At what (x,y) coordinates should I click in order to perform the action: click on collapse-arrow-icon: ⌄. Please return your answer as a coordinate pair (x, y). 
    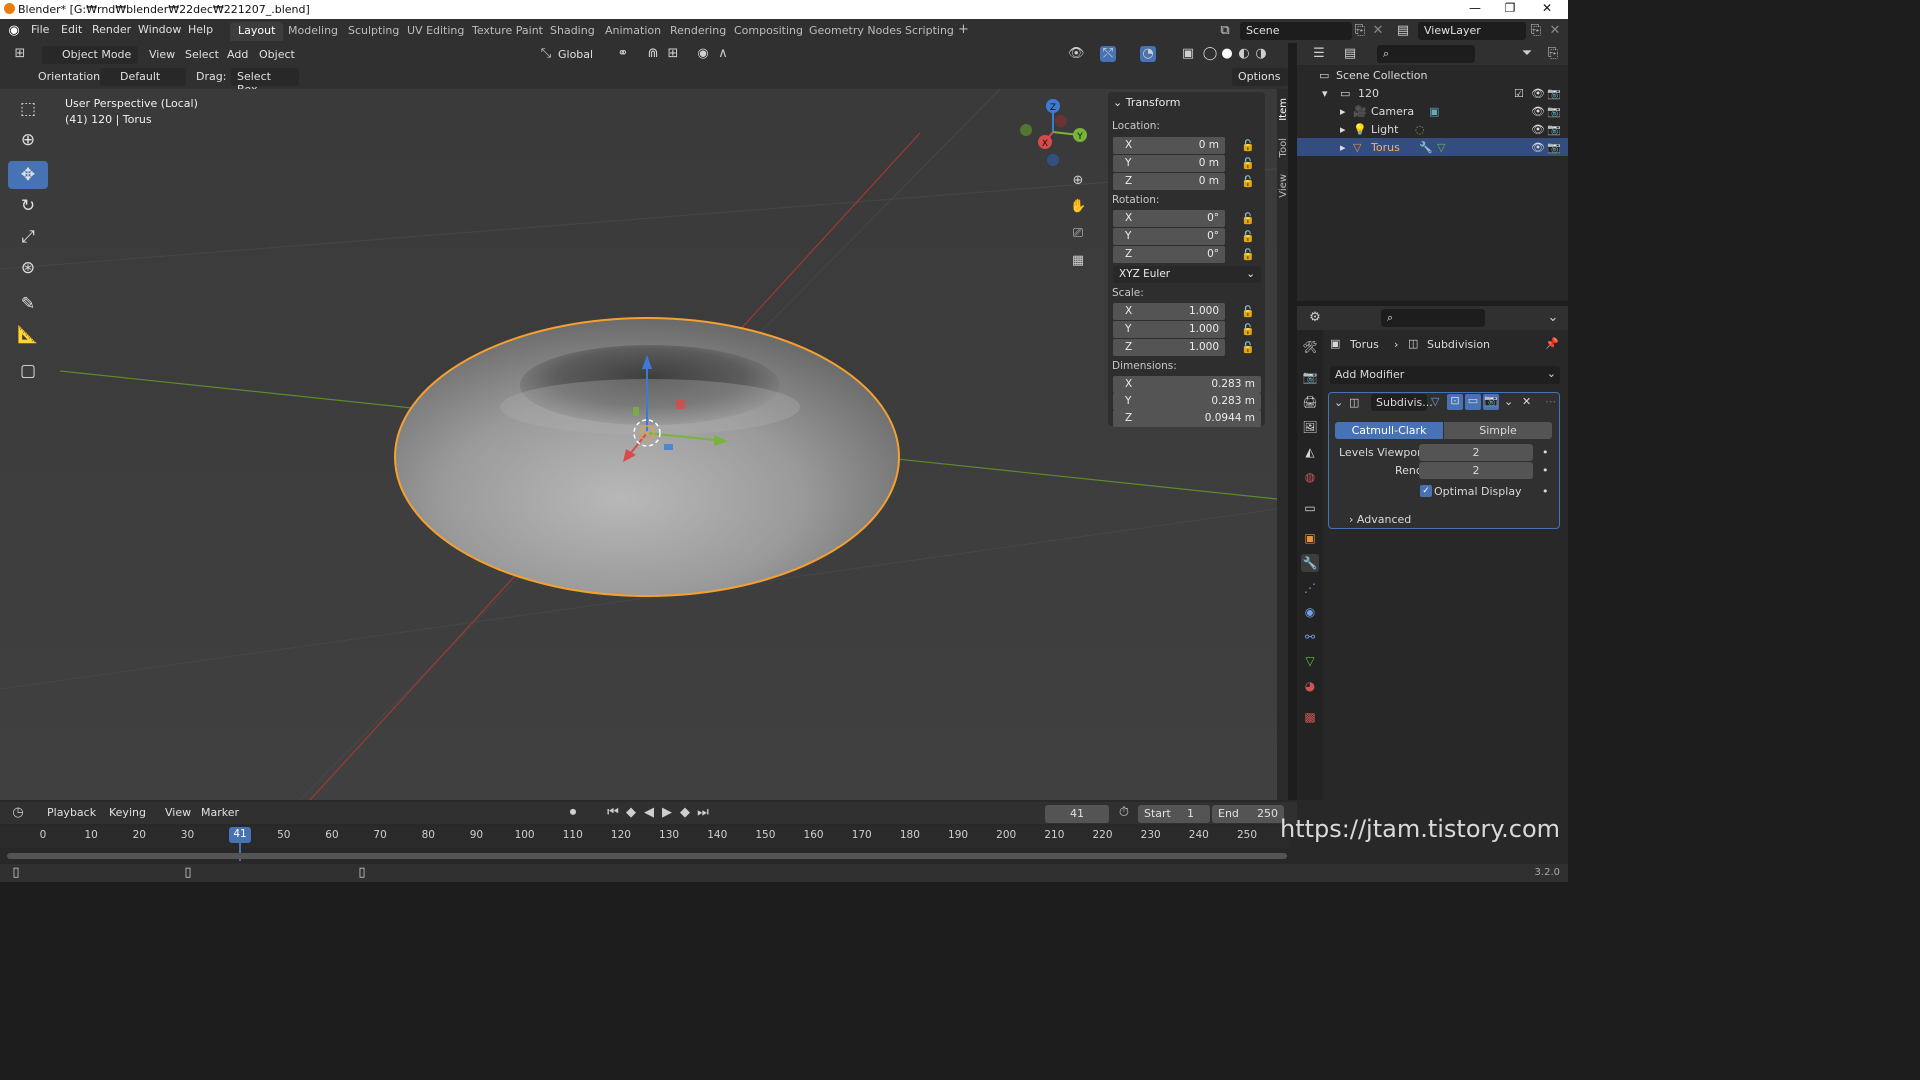
    Looking at the image, I should click on (1338, 402).